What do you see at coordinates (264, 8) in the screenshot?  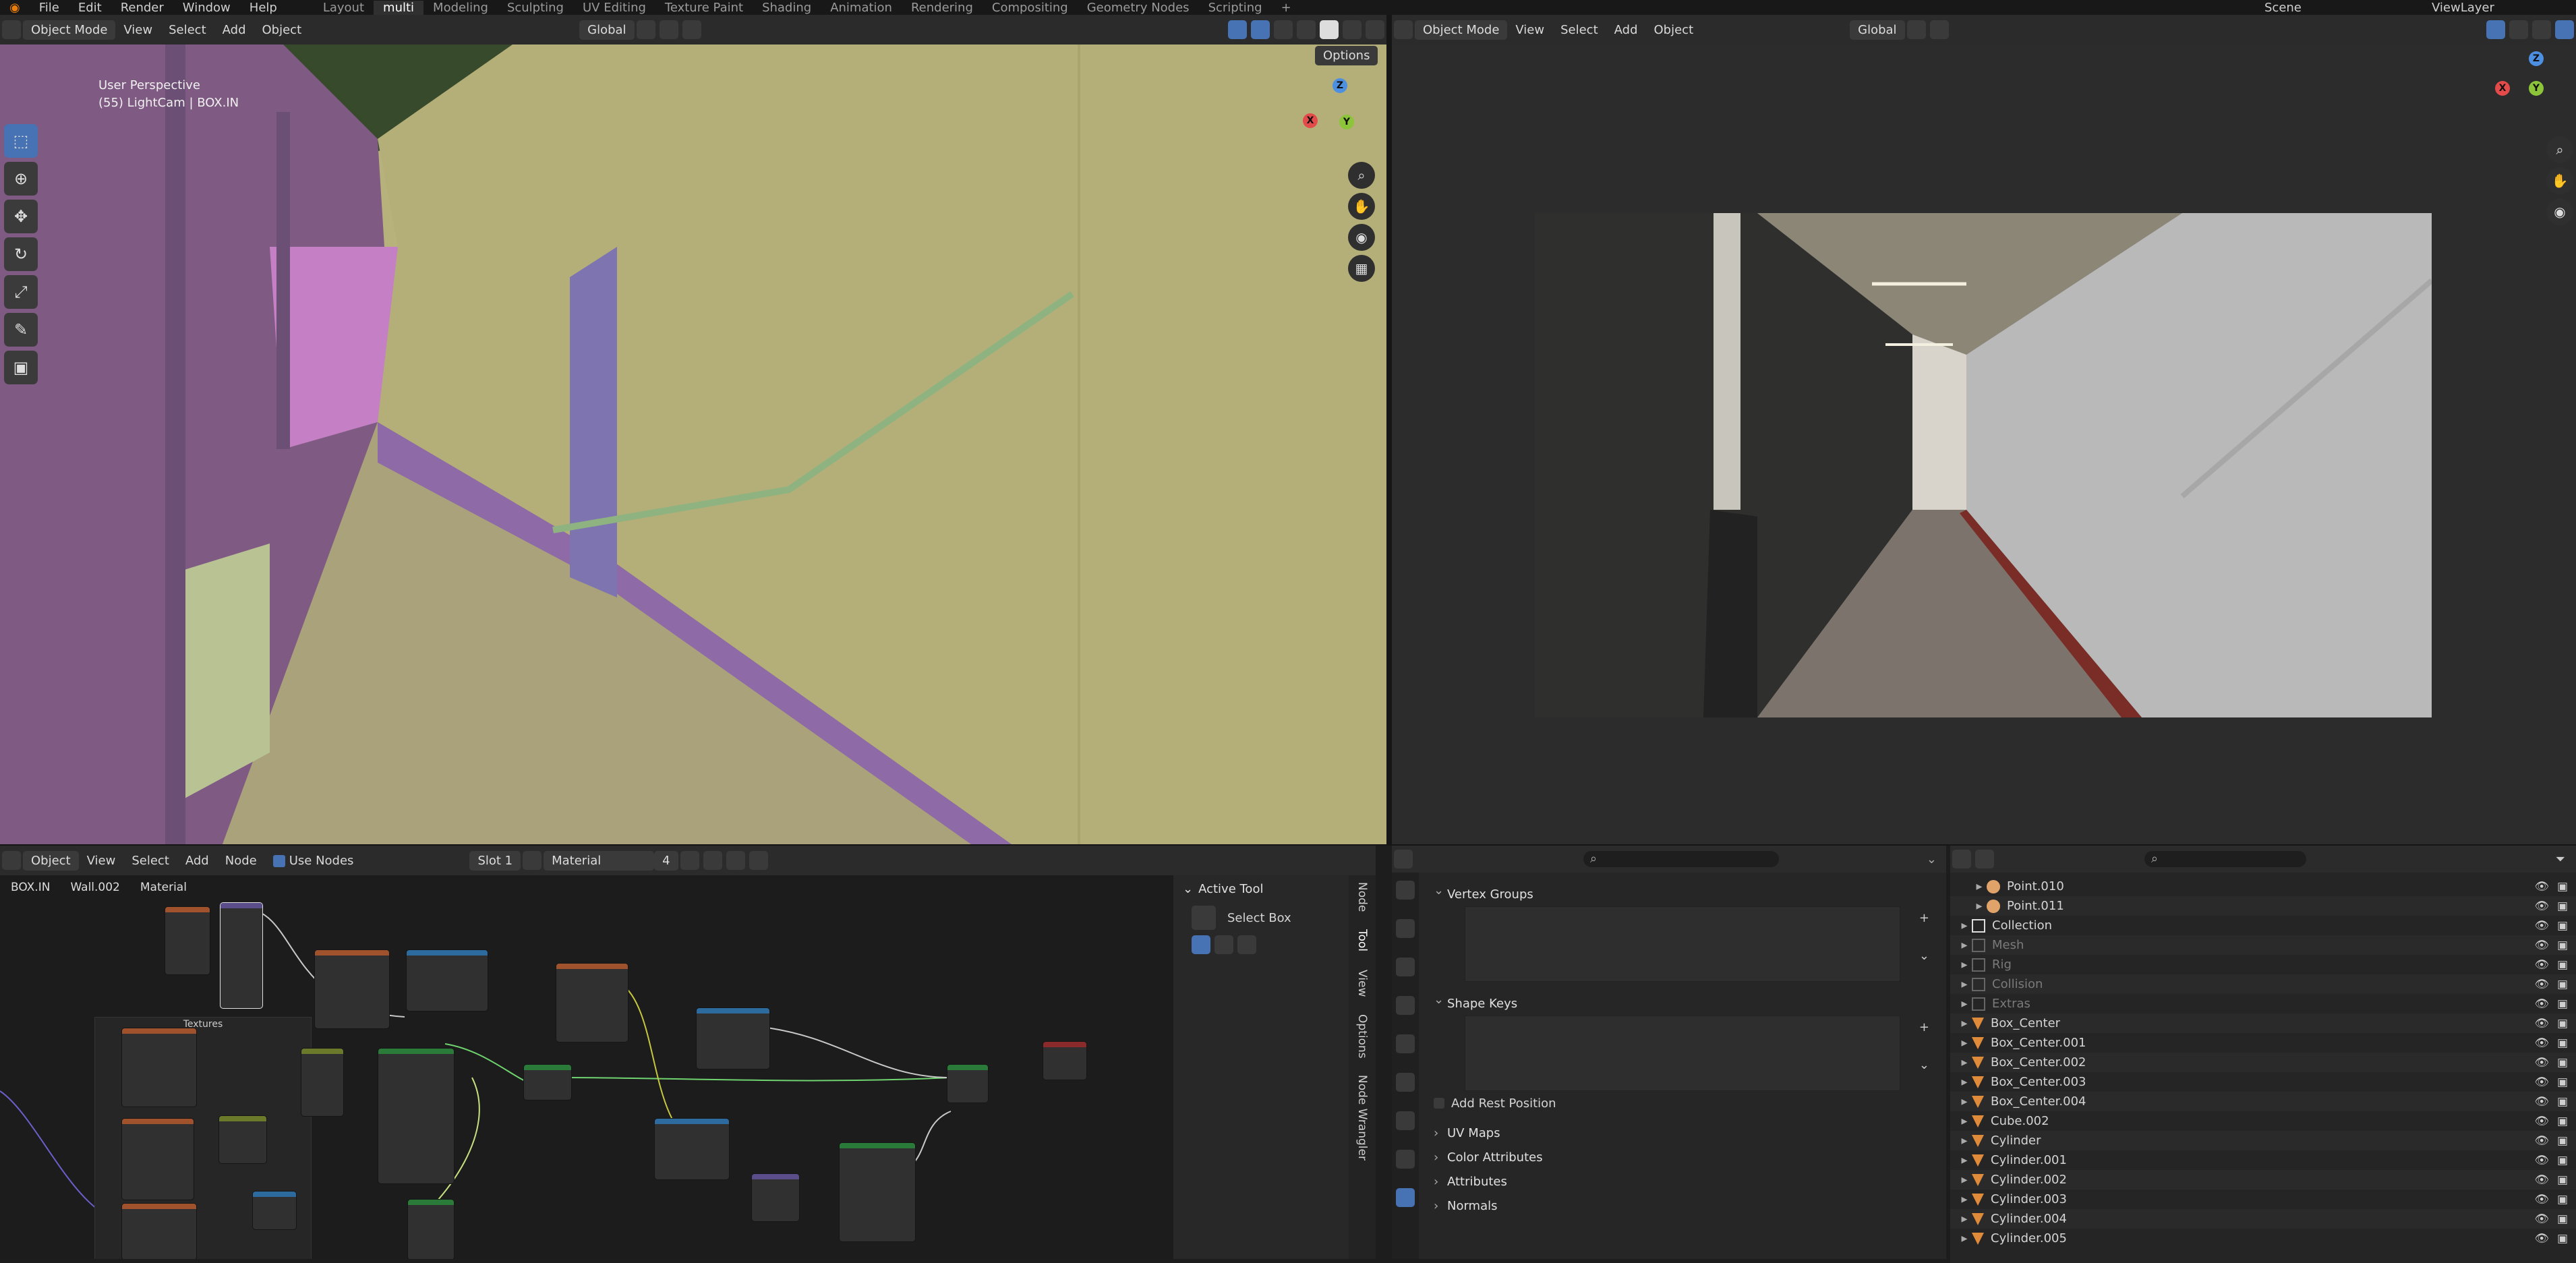 I see `menu-help: Help` at bounding box center [264, 8].